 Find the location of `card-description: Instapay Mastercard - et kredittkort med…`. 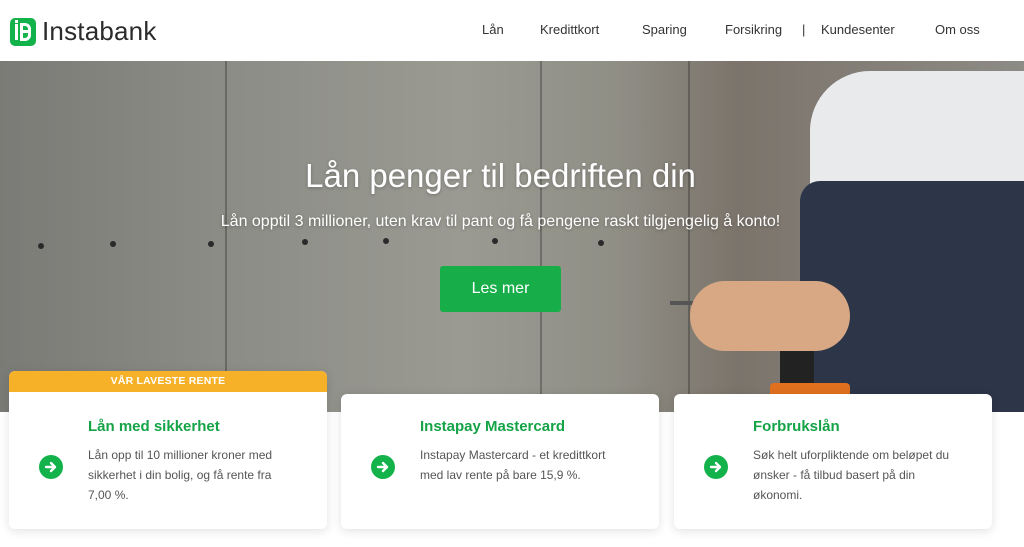

card-description: Instapay Mastercard - et kredittkort med… is located at coordinates (513, 465).